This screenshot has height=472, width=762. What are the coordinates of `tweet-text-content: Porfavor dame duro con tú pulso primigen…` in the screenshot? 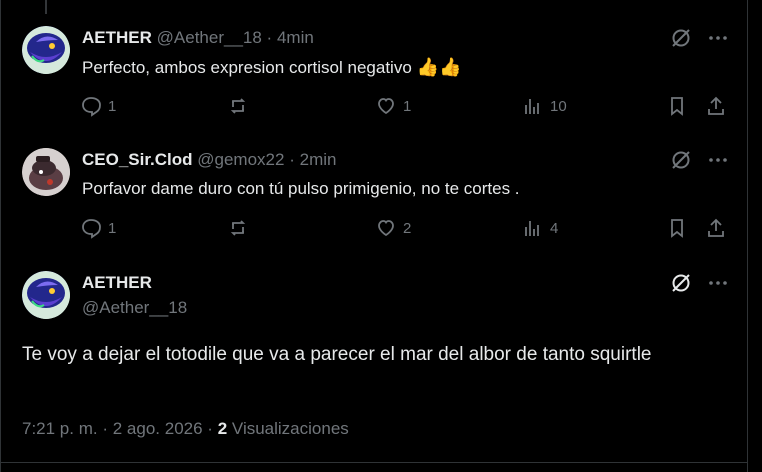 It's located at (301, 188).